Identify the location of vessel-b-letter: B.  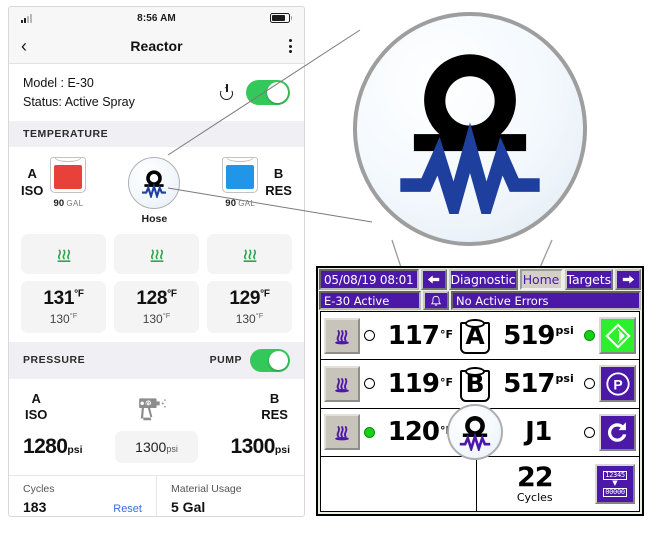
(475, 384).